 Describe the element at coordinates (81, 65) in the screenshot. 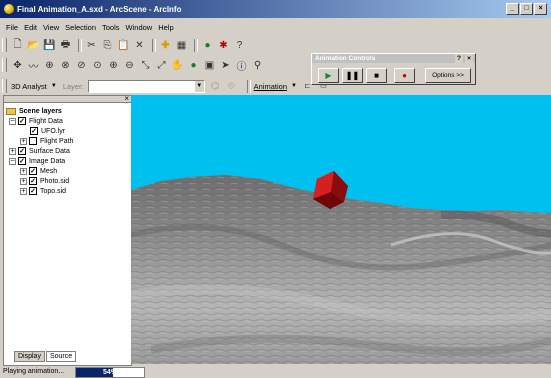

I see `zoom-to-target-icon: ⊘` at that location.